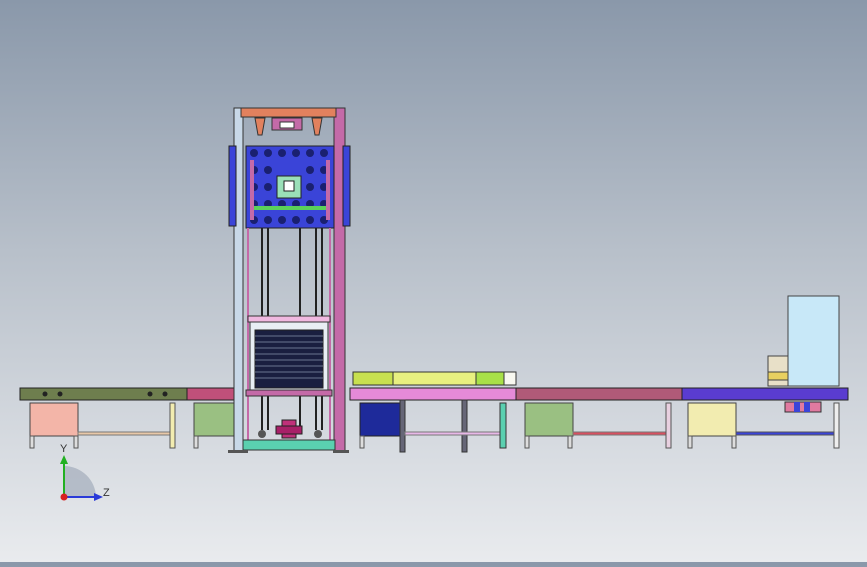 The height and width of the screenshot is (567, 867). I want to click on conveyor-2-cabinet, so click(214, 419).